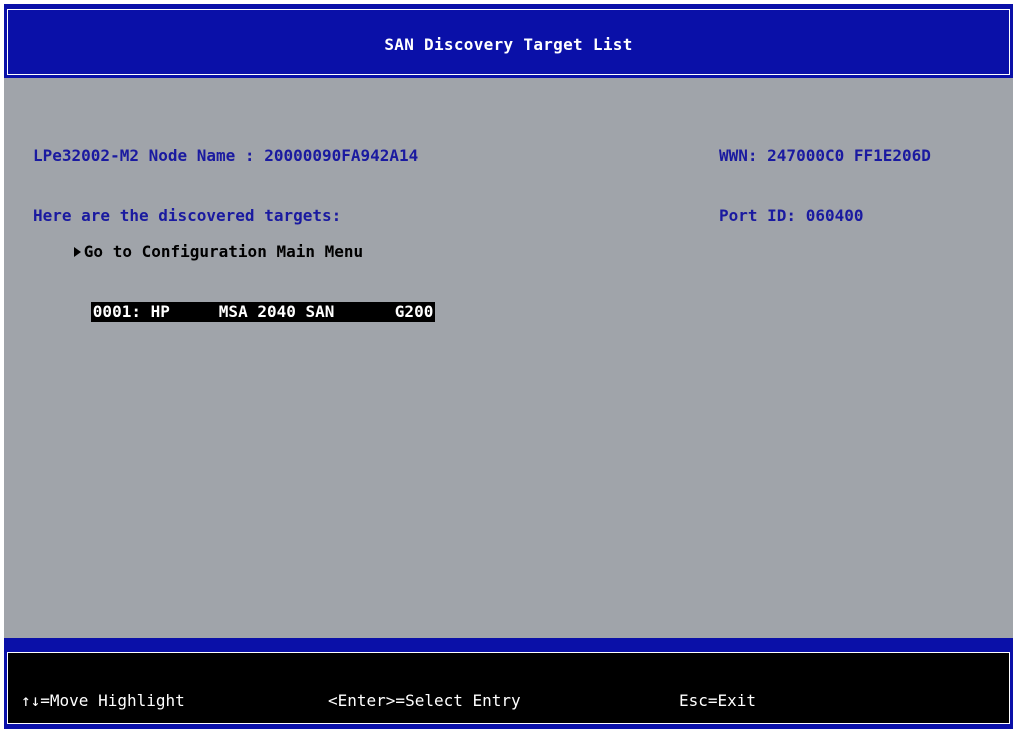  Describe the element at coordinates (276, 311) in the screenshot. I see `target-model: MSA 2040 SAN` at that location.